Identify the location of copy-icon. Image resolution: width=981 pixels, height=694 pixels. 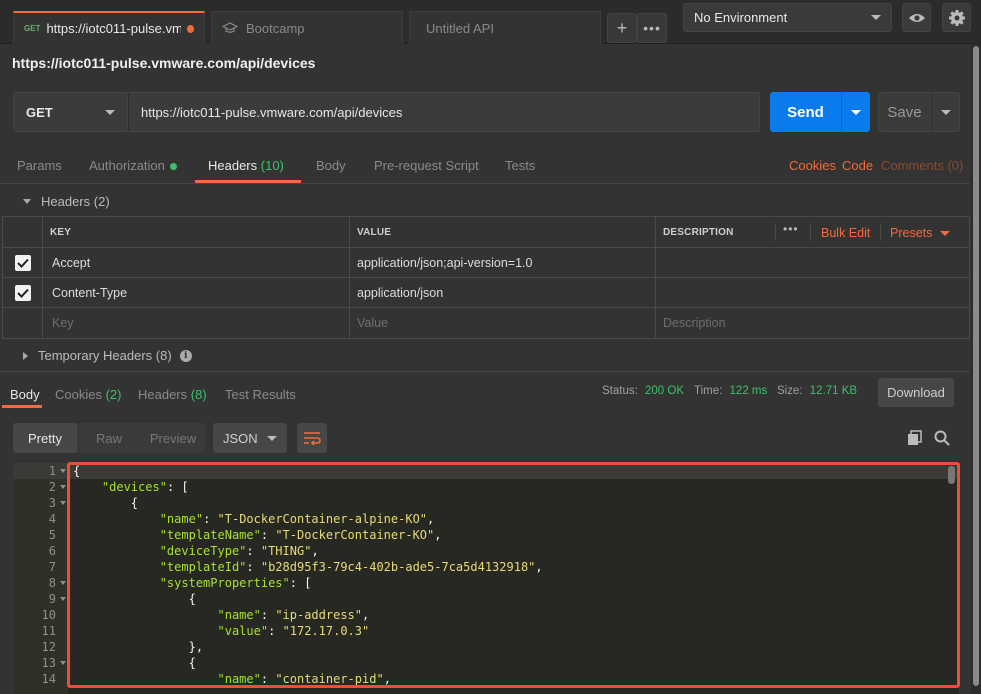
(915, 439).